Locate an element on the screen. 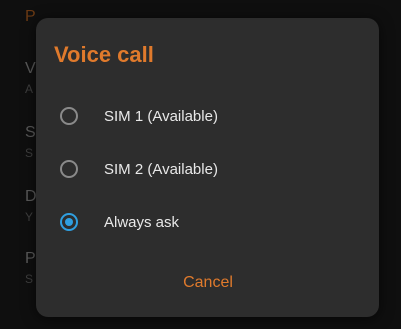  background-row-summary: A is located at coordinates (29, 89).